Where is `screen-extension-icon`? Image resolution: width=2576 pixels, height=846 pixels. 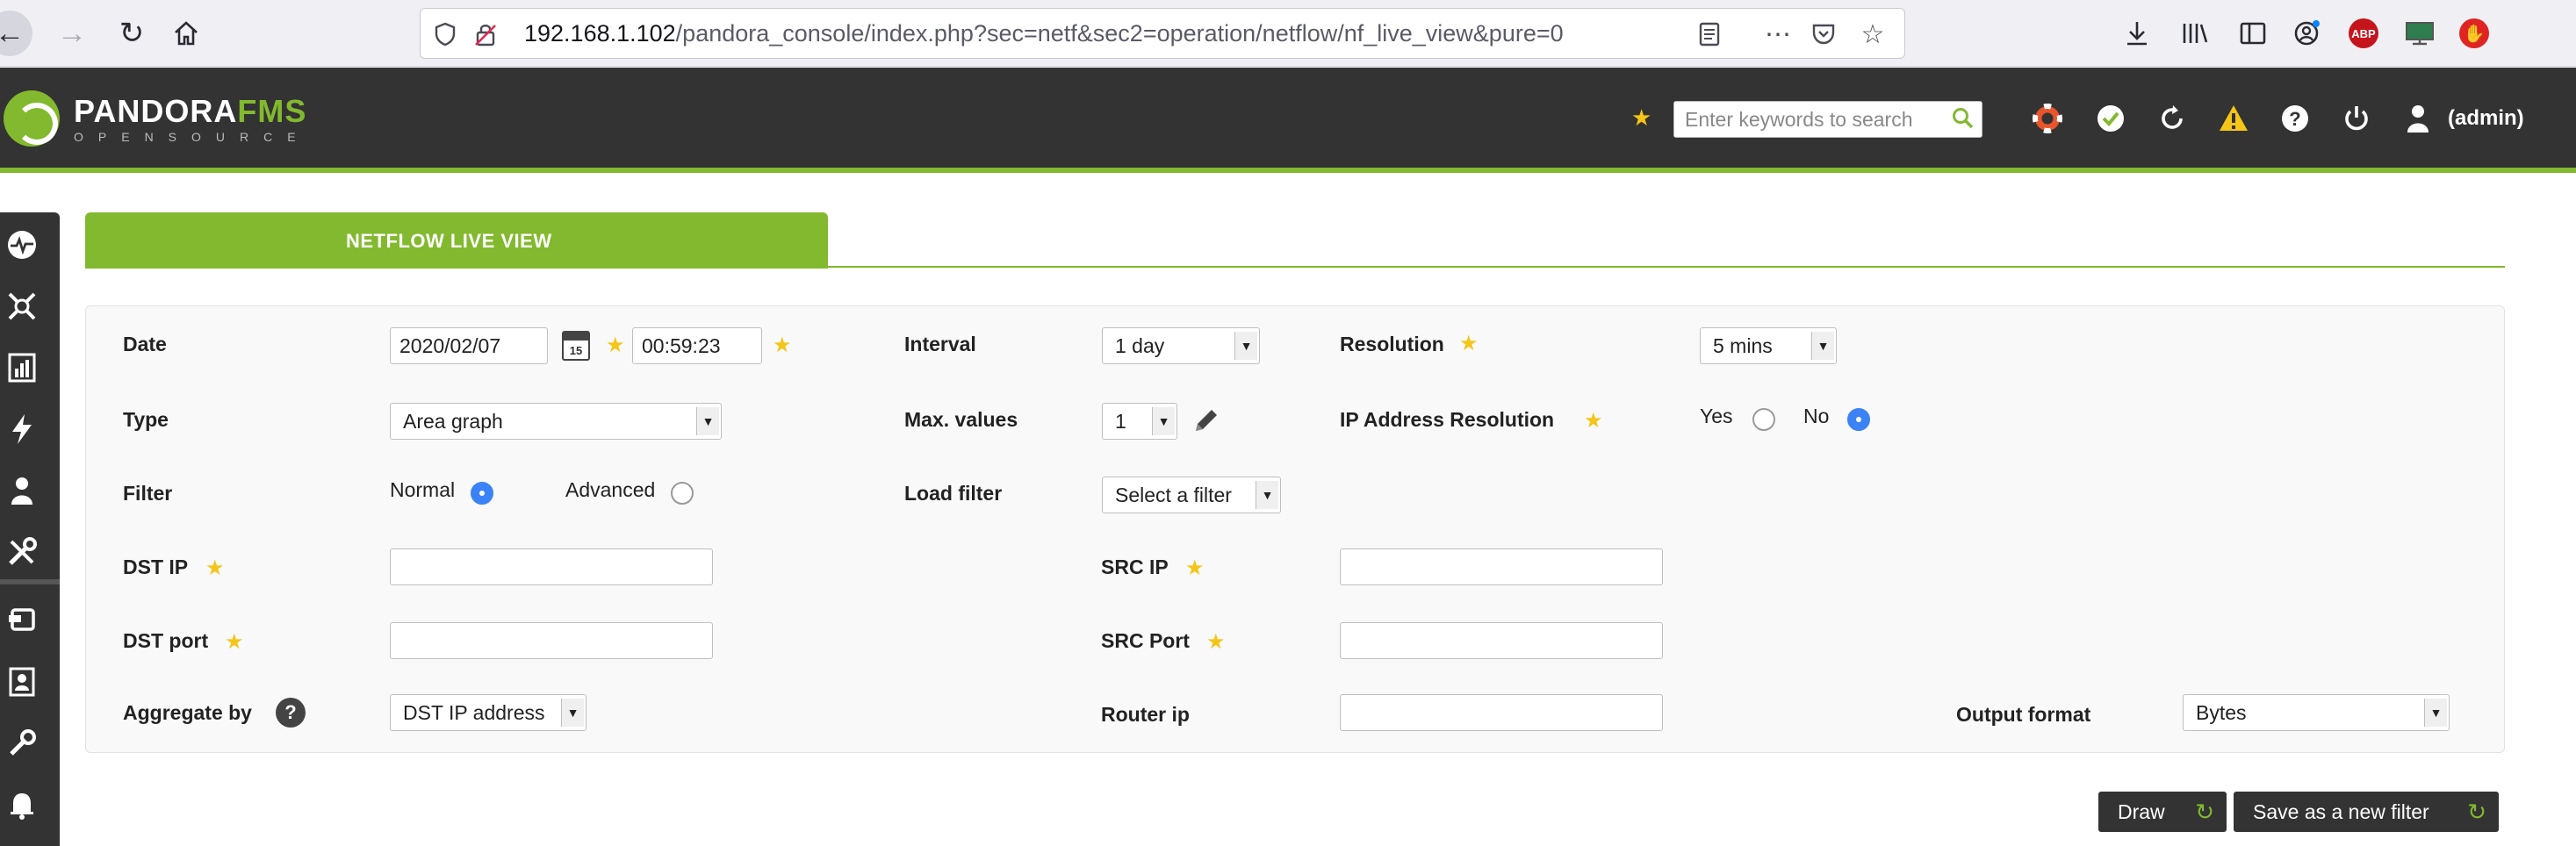
screen-extension-icon is located at coordinates (2419, 33).